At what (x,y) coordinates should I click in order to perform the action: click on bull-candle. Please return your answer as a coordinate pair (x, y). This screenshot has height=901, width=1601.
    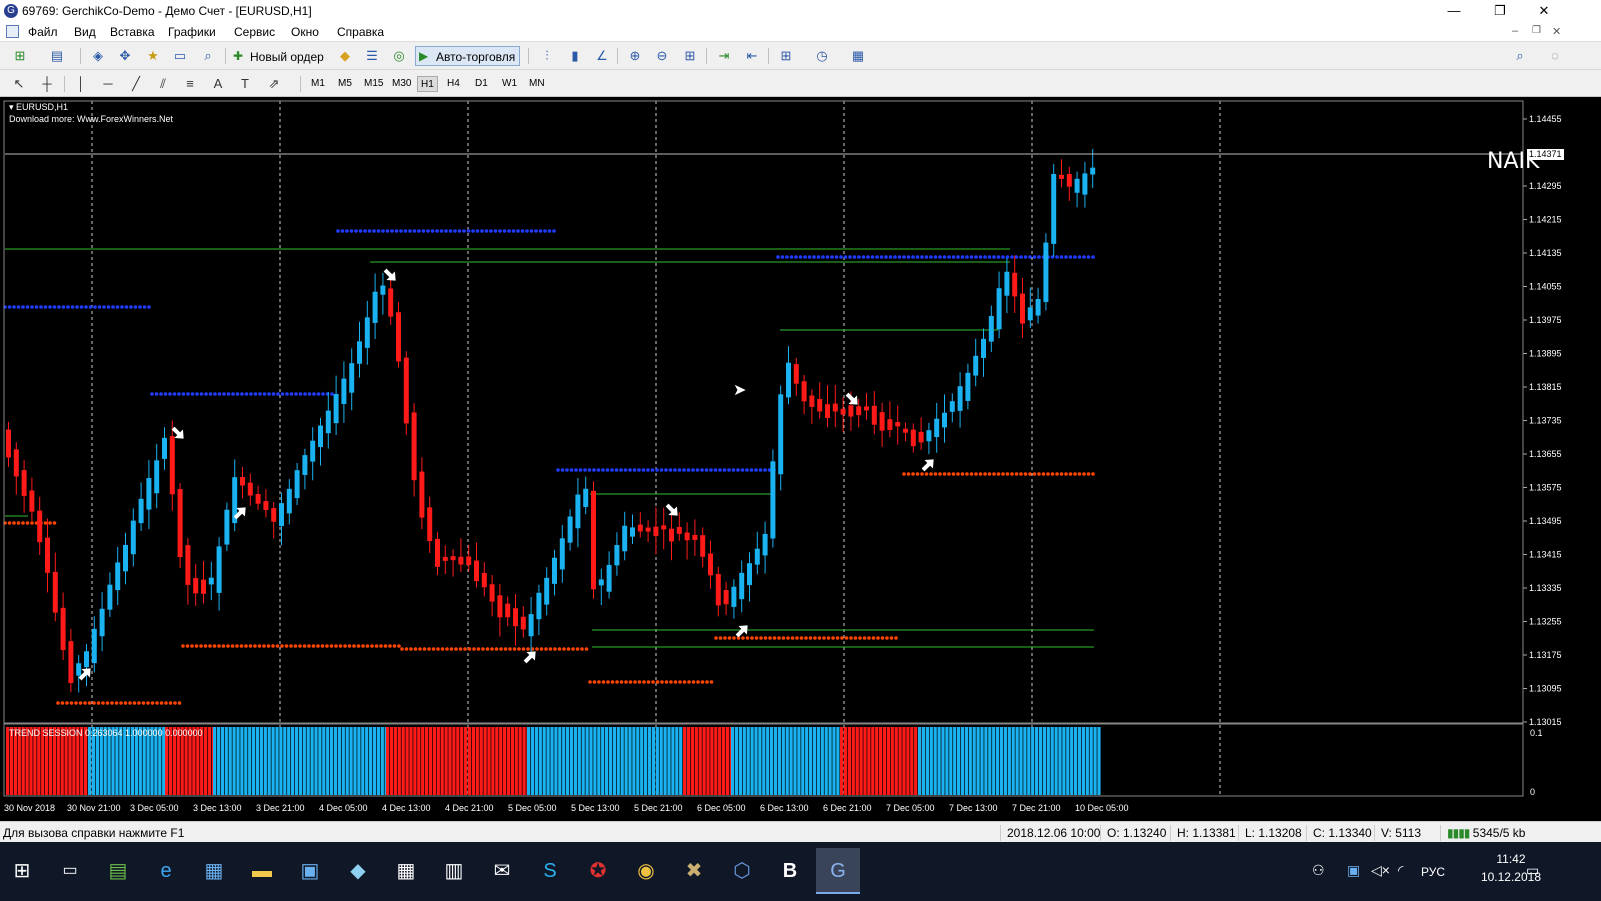
    Looking at the image, I should click on (328, 422).